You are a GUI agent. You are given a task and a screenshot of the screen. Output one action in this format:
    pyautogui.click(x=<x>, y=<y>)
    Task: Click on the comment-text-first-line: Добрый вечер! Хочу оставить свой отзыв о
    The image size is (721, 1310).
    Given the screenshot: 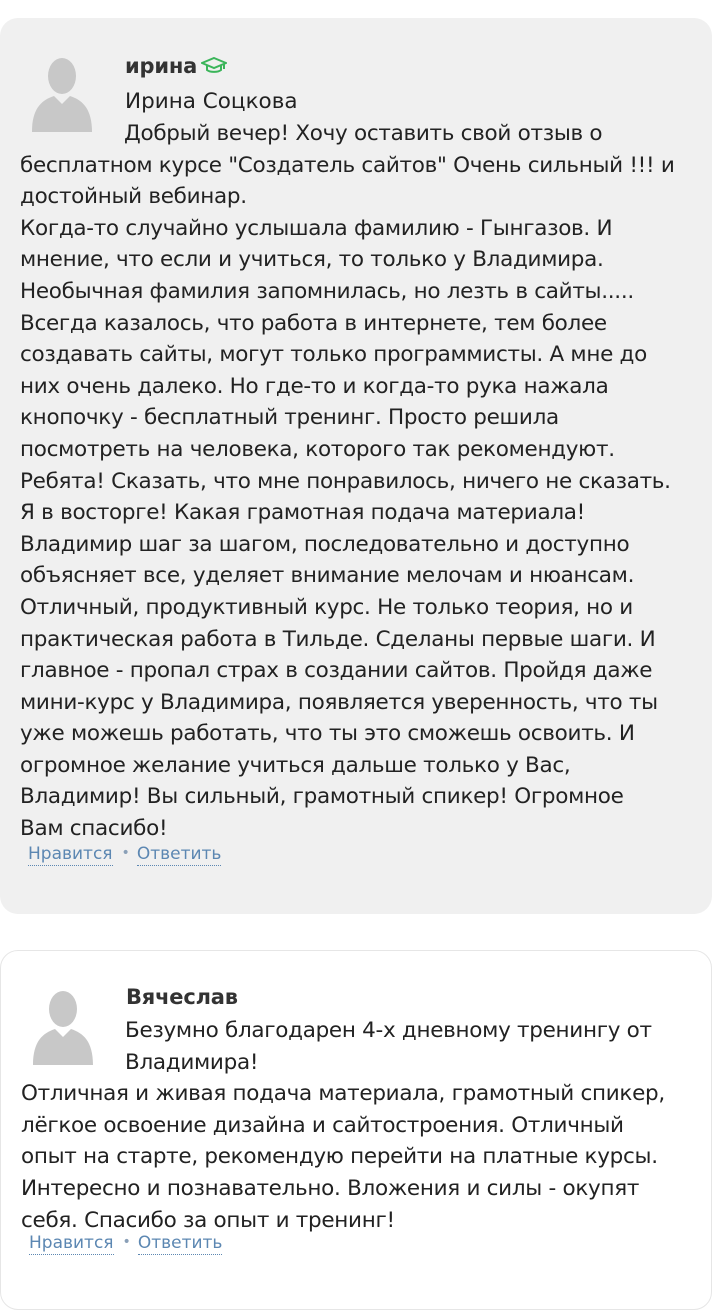 What is the action you would take?
    pyautogui.click(x=363, y=133)
    